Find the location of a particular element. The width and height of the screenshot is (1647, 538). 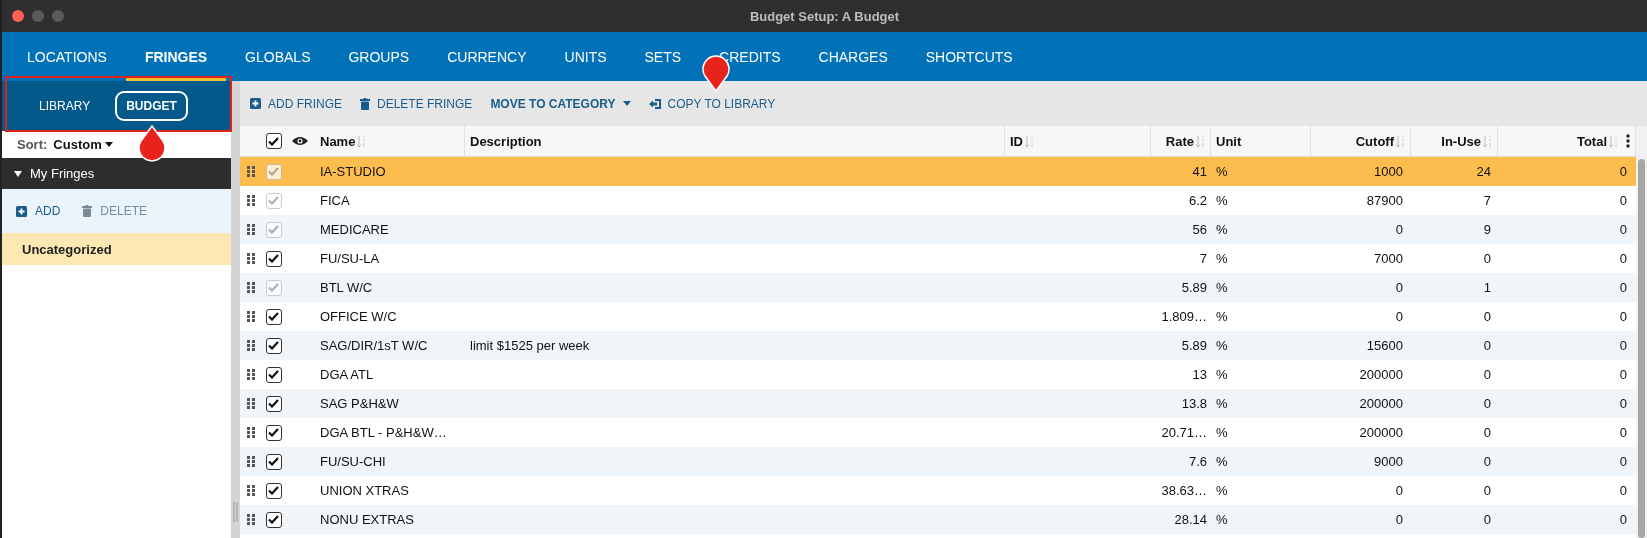

plus-icon is located at coordinates (255, 103).